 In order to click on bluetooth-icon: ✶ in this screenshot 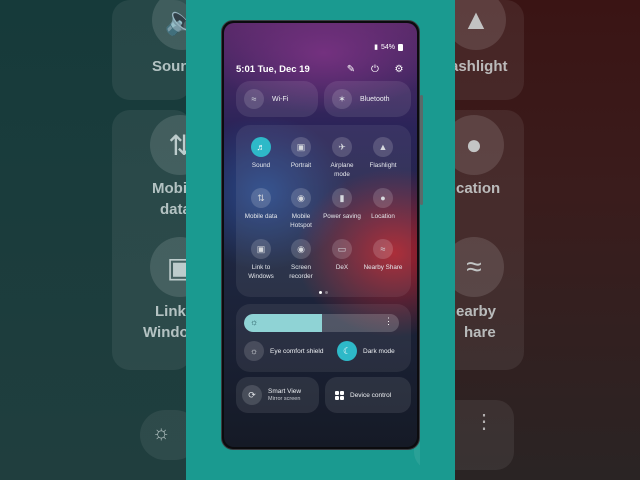, I will do `click(342, 99)`.